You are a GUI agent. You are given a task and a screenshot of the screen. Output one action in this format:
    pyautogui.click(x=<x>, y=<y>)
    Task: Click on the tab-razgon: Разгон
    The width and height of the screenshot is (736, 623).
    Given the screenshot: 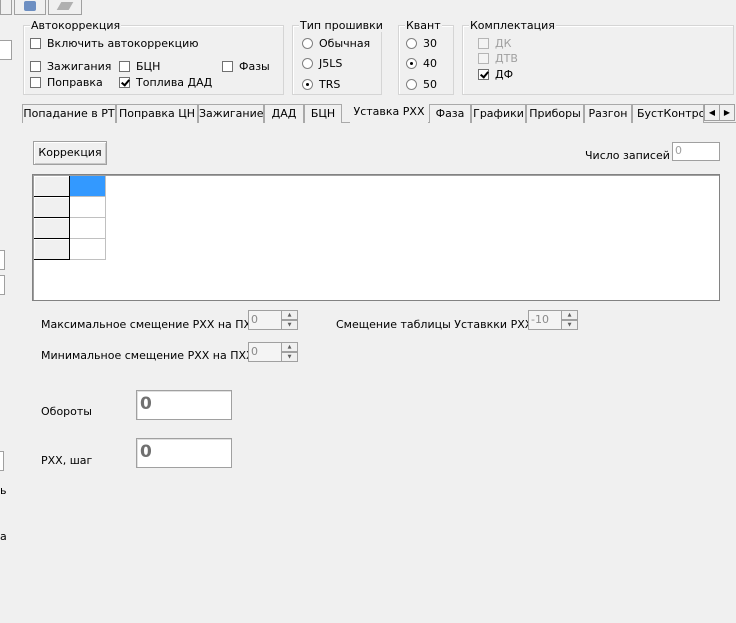 What is the action you would take?
    pyautogui.click(x=608, y=113)
    